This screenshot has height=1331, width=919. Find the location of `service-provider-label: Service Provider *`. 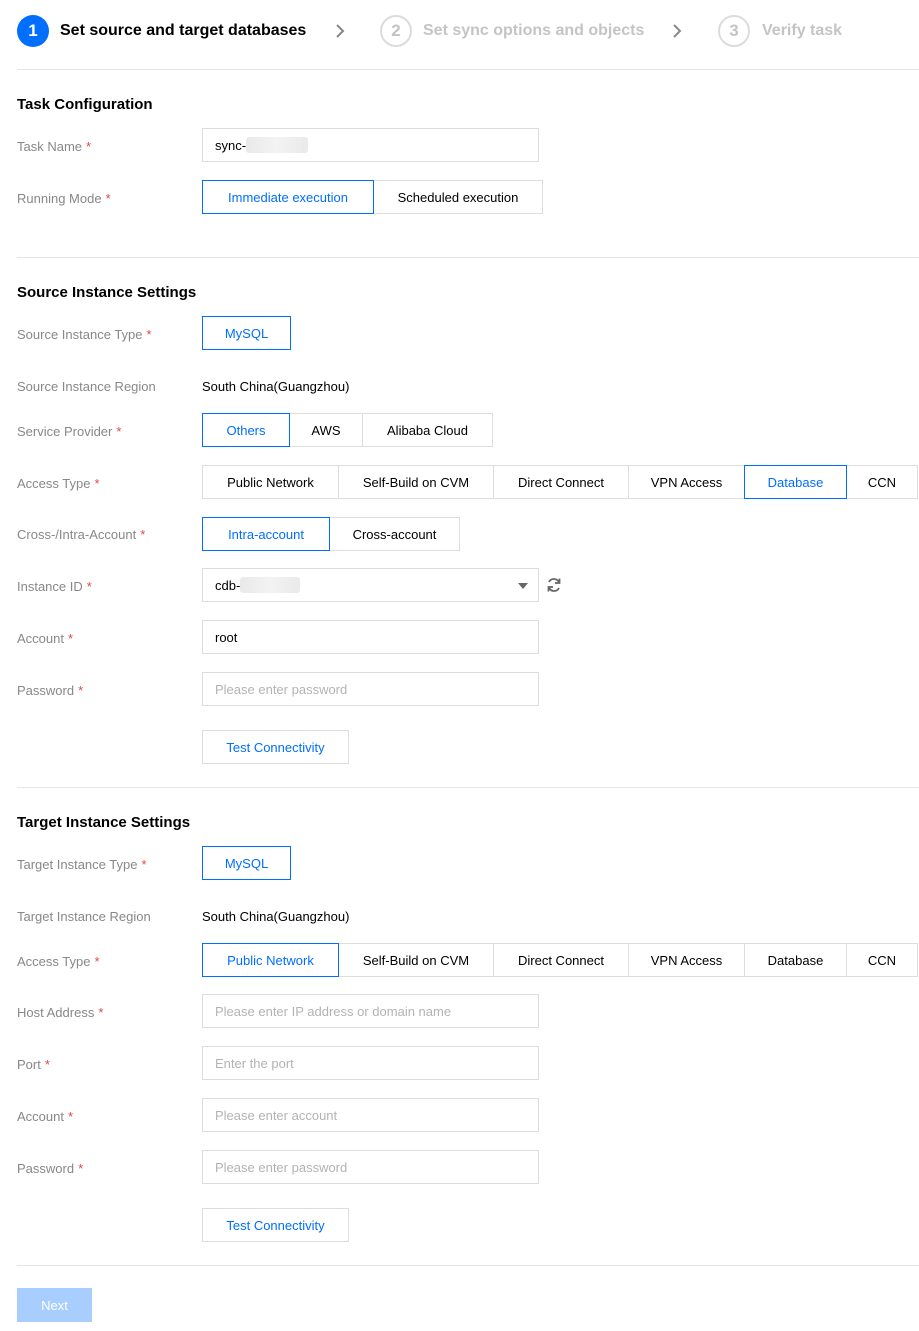

service-provider-label: Service Provider * is located at coordinates (69, 431).